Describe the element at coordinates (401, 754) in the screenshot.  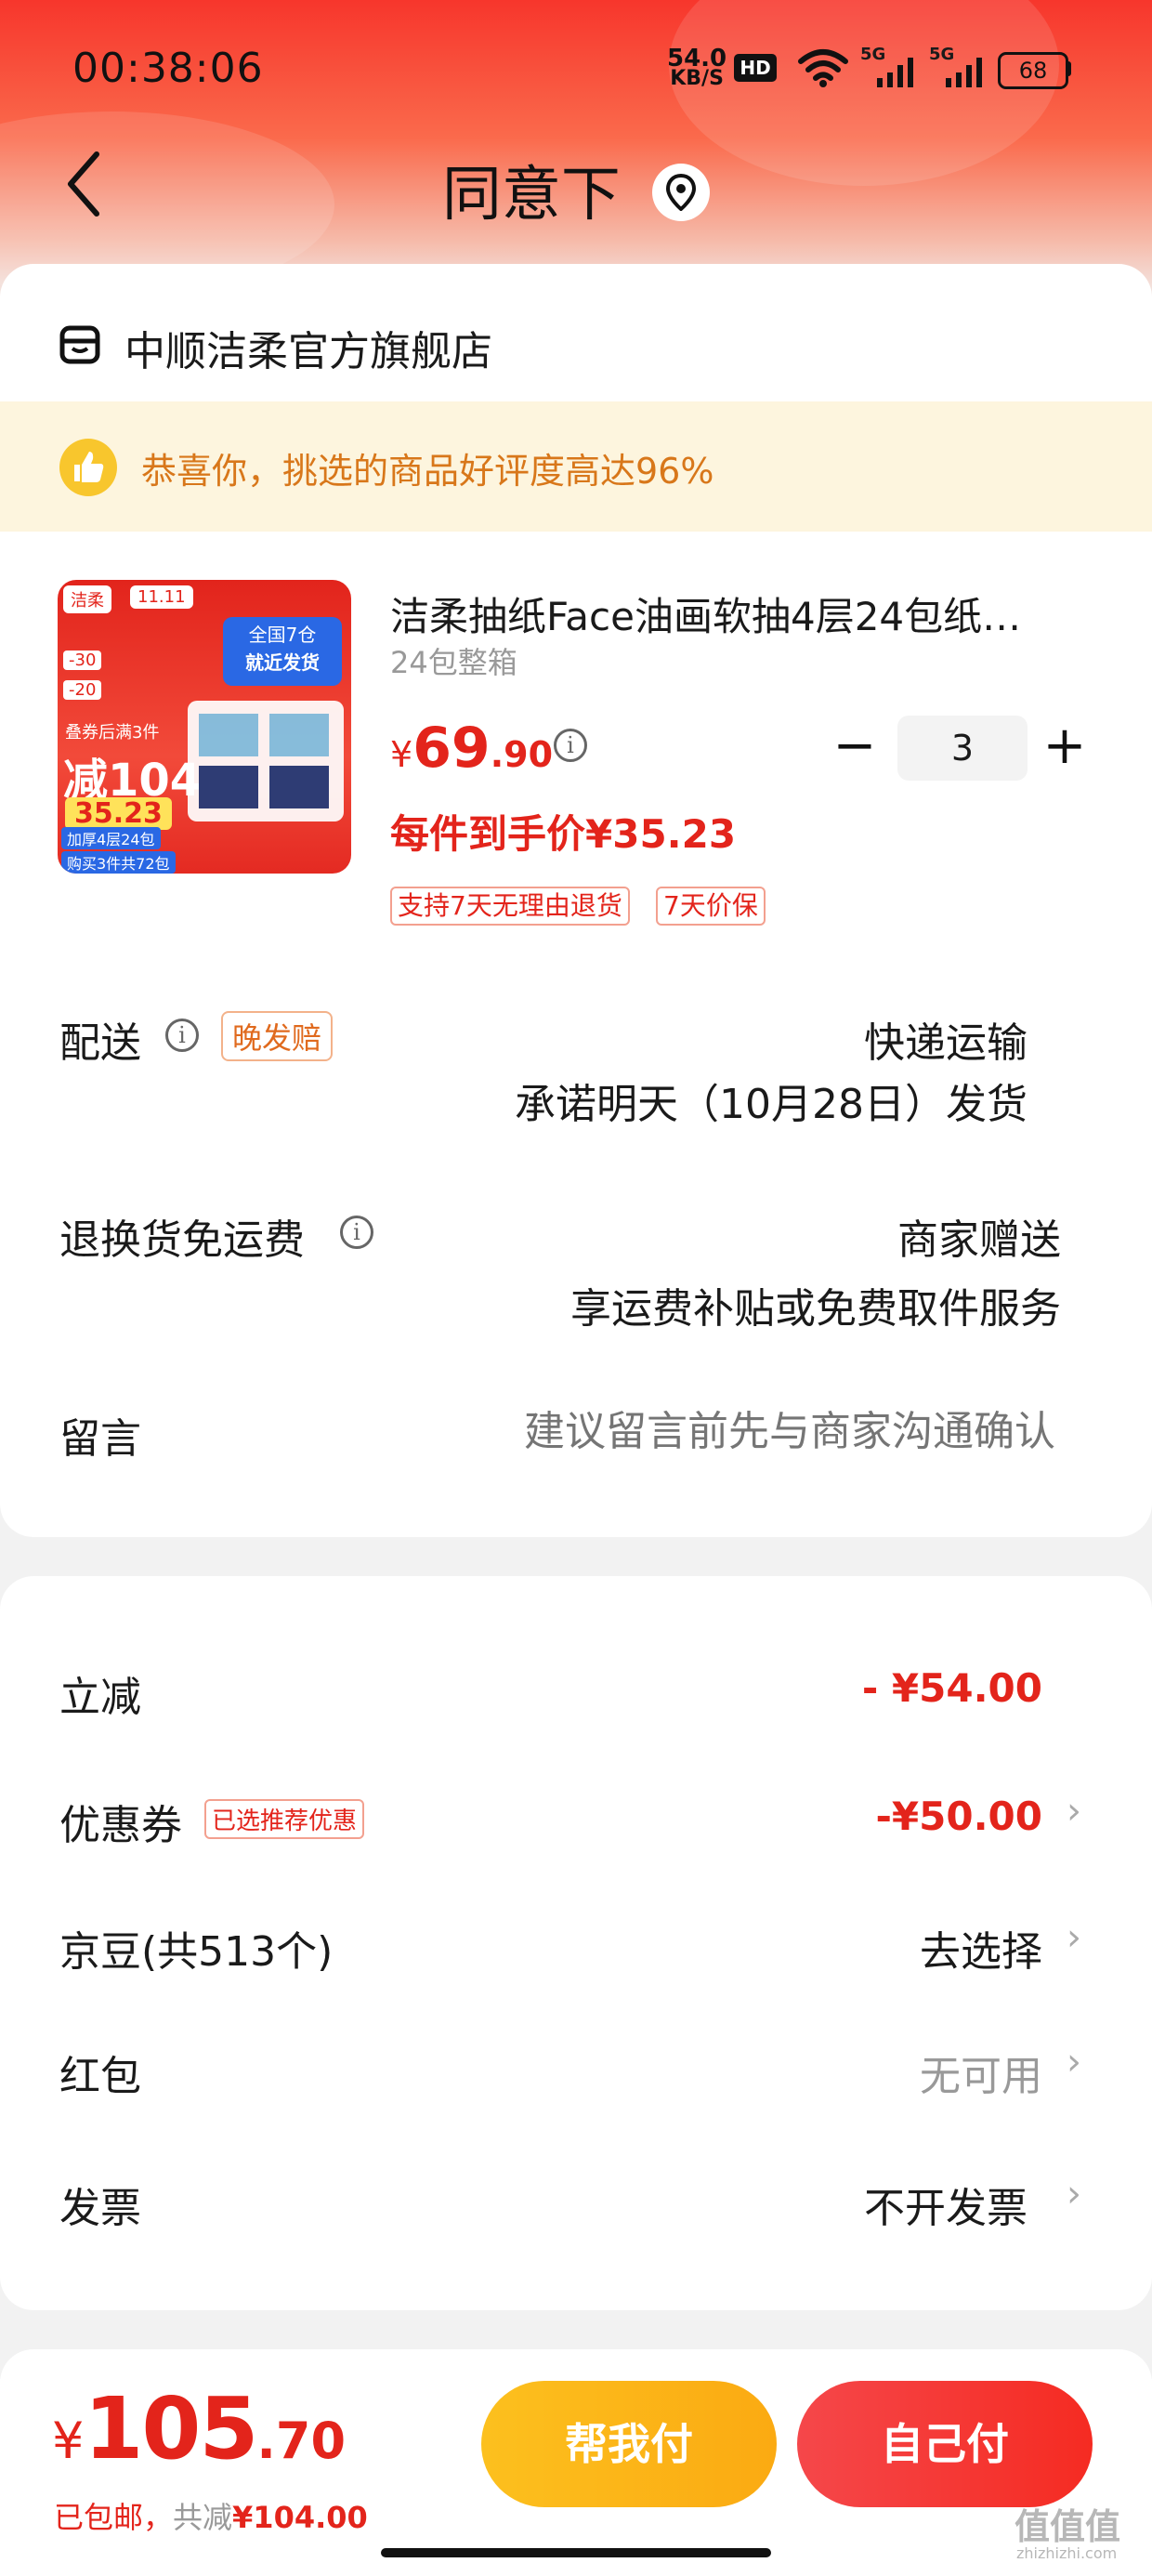
I see `price-currency: ¥` at that location.